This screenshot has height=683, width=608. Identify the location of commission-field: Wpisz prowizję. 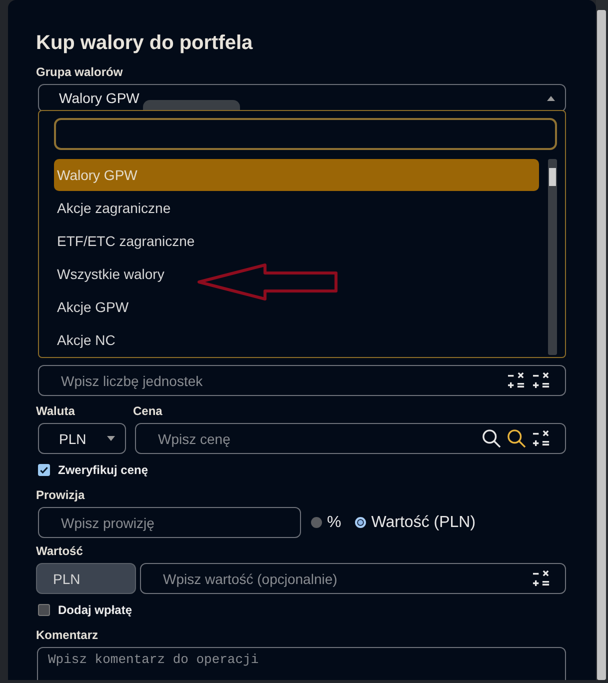
(169, 522).